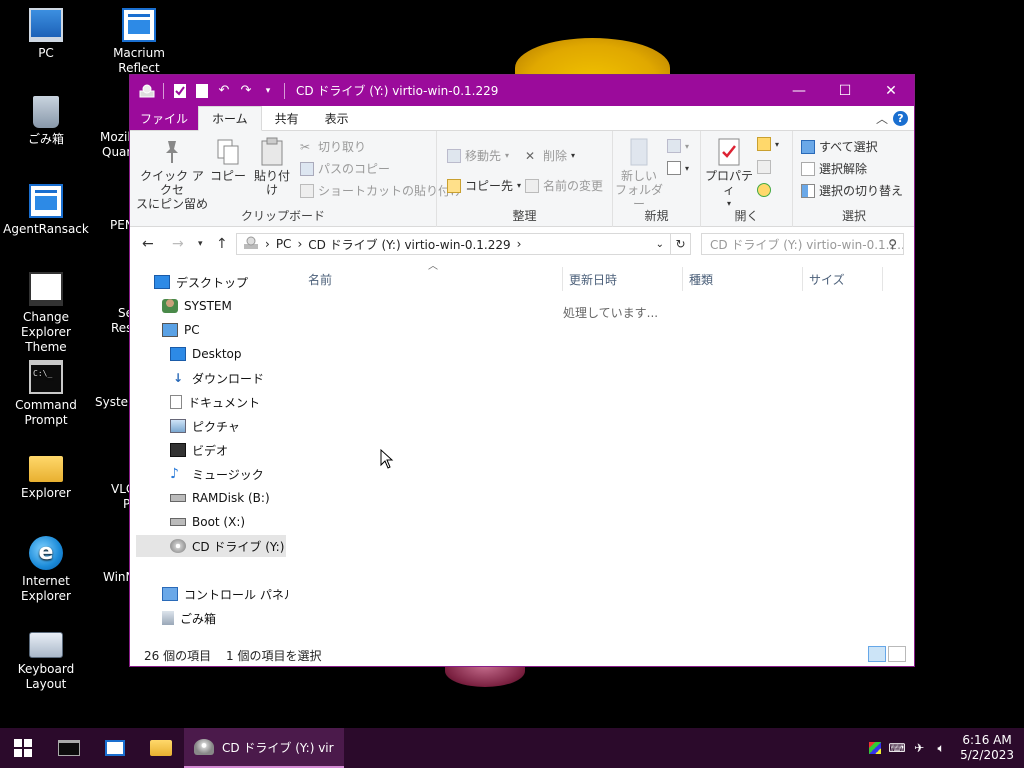 Image resolution: width=1024 pixels, height=768 pixels. I want to click on taskbar-command-prompt, so click(69, 748).